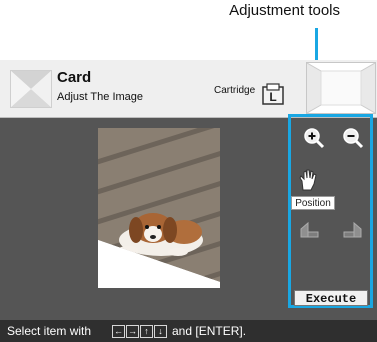 Image resolution: width=377 pixels, height=342 pixels. I want to click on page-title: Card, so click(74, 77).